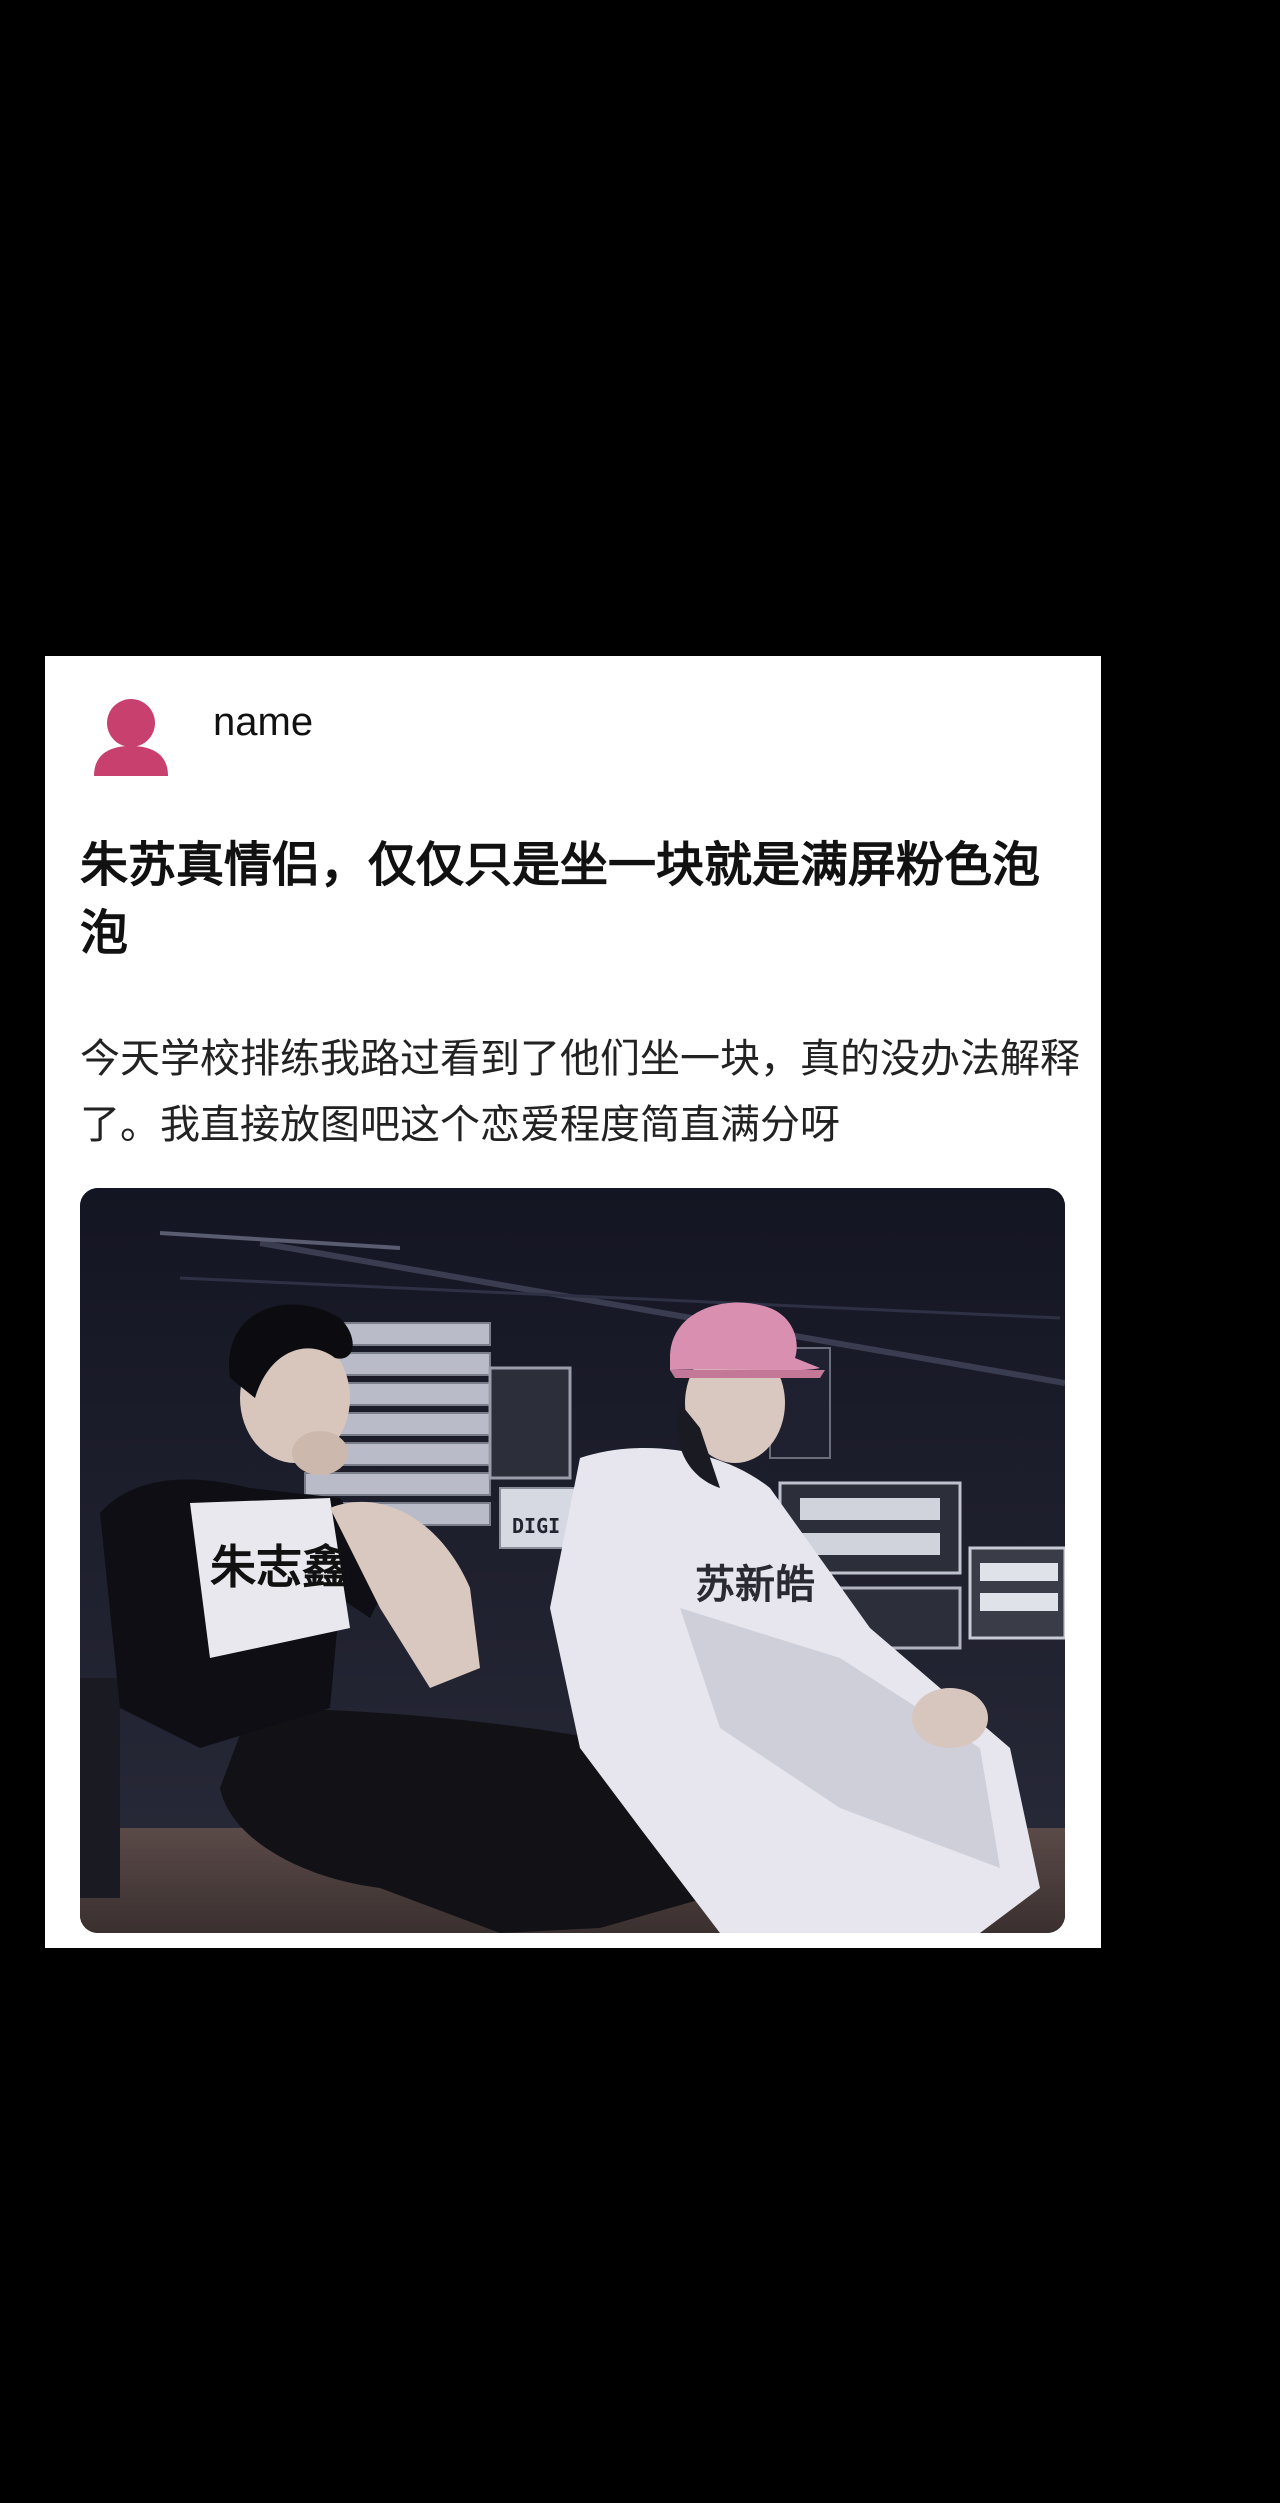  I want to click on post-header: name, so click(573, 726).